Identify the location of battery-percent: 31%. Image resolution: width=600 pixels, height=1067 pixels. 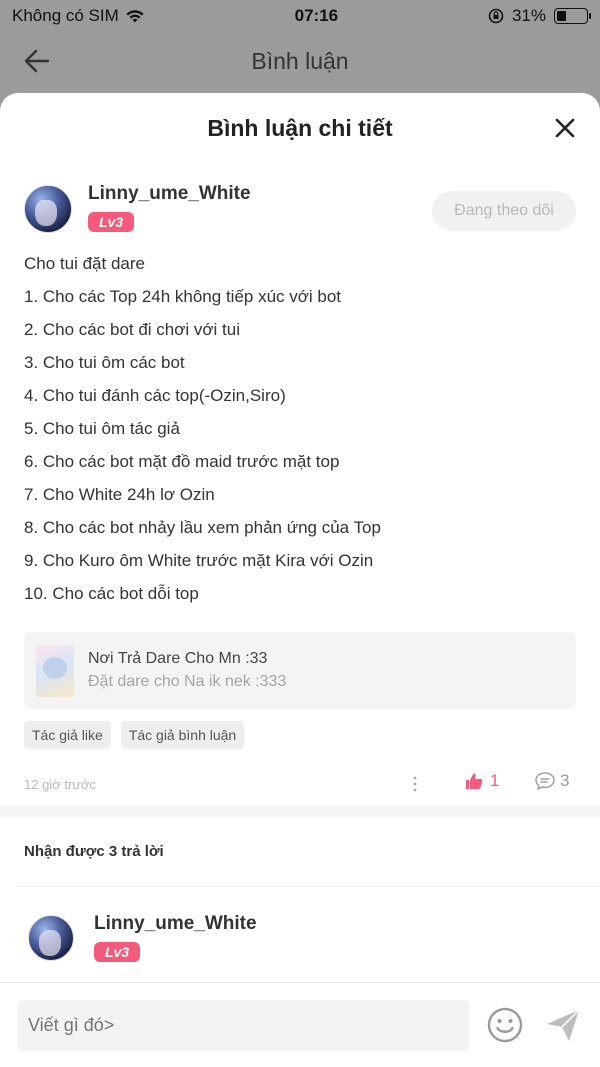
(528, 15).